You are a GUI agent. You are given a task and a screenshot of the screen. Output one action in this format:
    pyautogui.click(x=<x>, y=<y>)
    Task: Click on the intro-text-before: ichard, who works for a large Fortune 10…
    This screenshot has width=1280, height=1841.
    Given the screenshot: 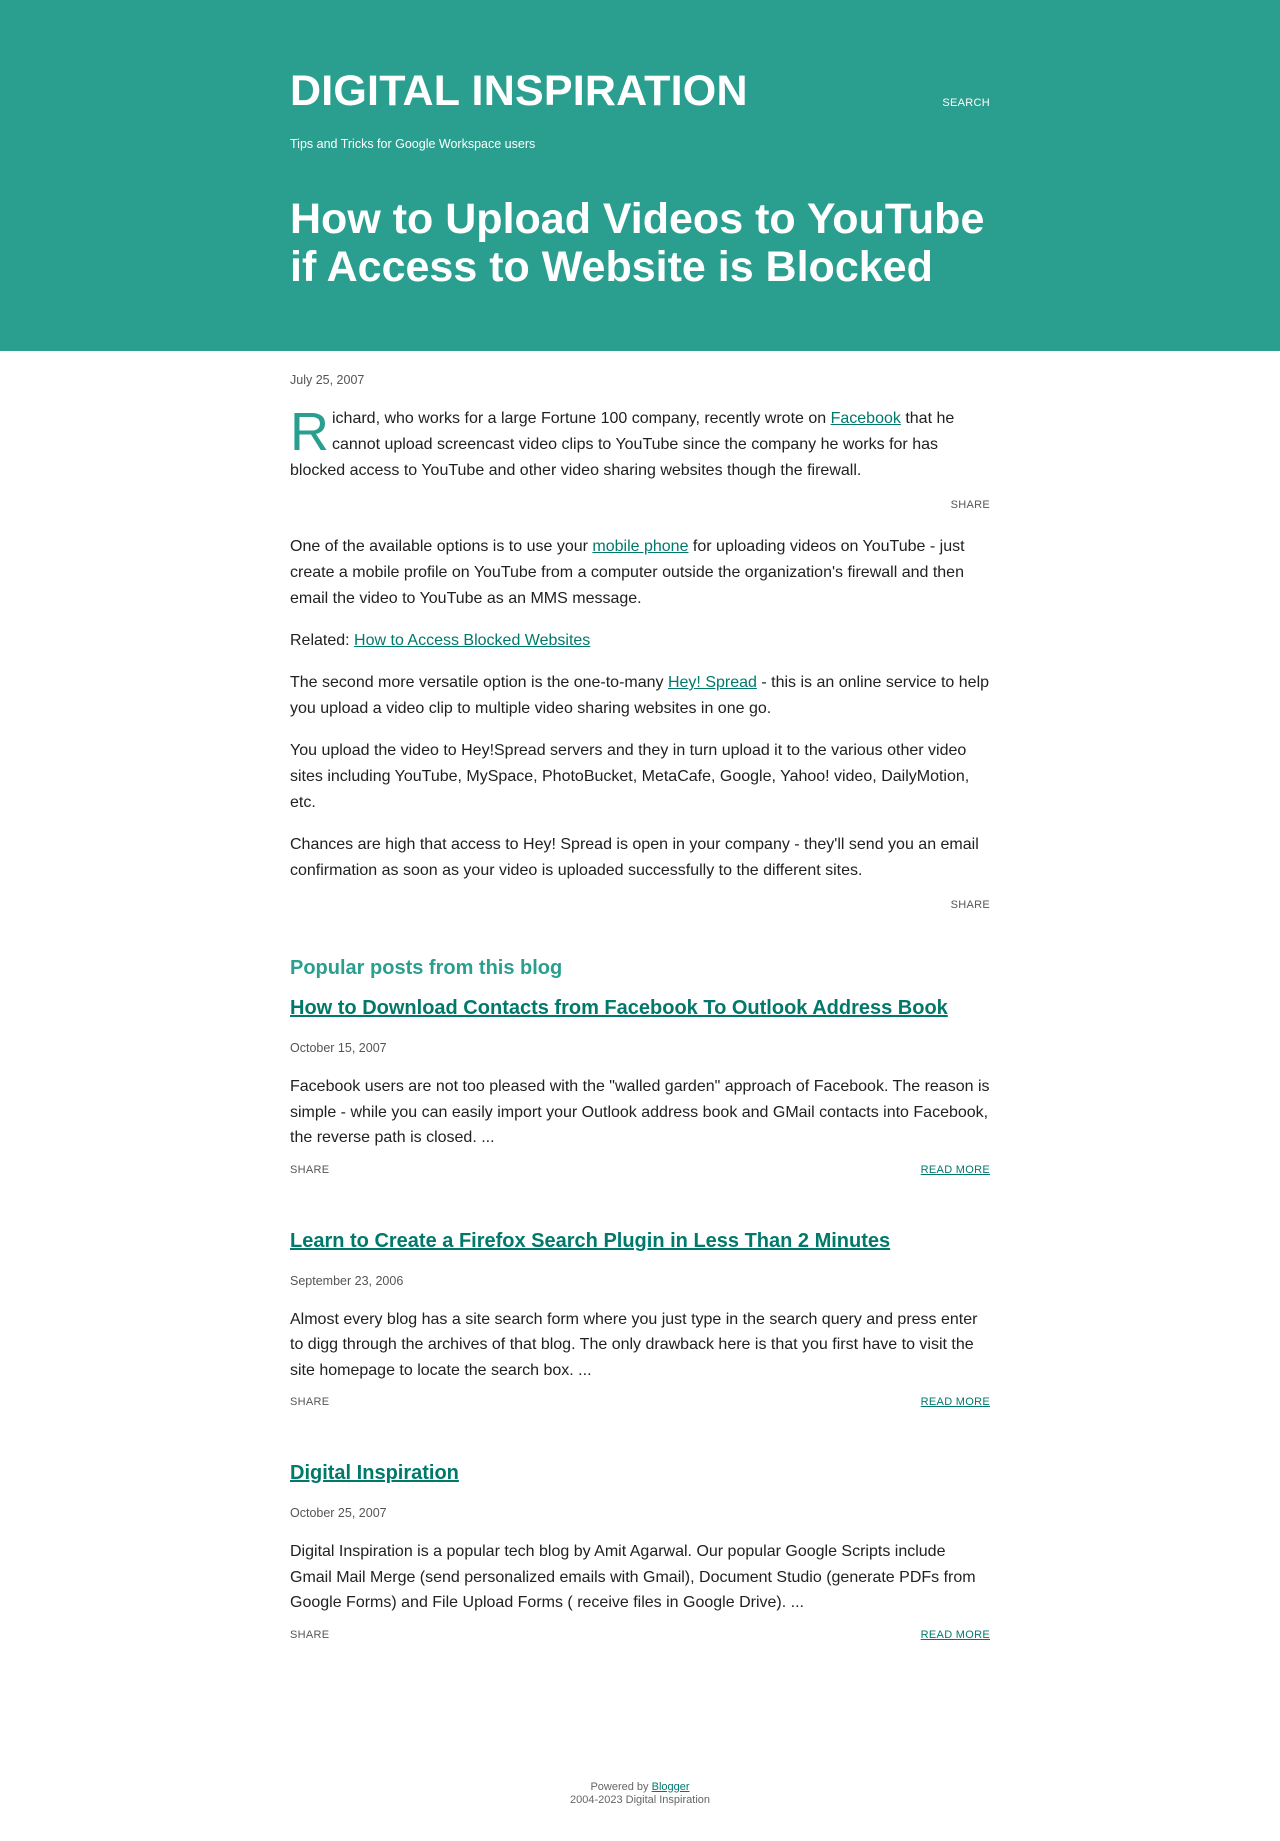 What is the action you would take?
    pyautogui.click(x=581, y=418)
    